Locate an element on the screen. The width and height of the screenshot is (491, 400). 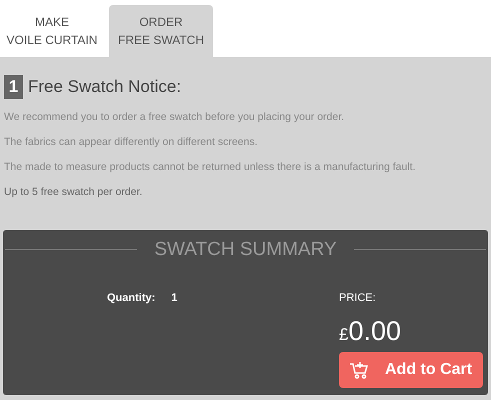
cart-icon is located at coordinates (359, 370).